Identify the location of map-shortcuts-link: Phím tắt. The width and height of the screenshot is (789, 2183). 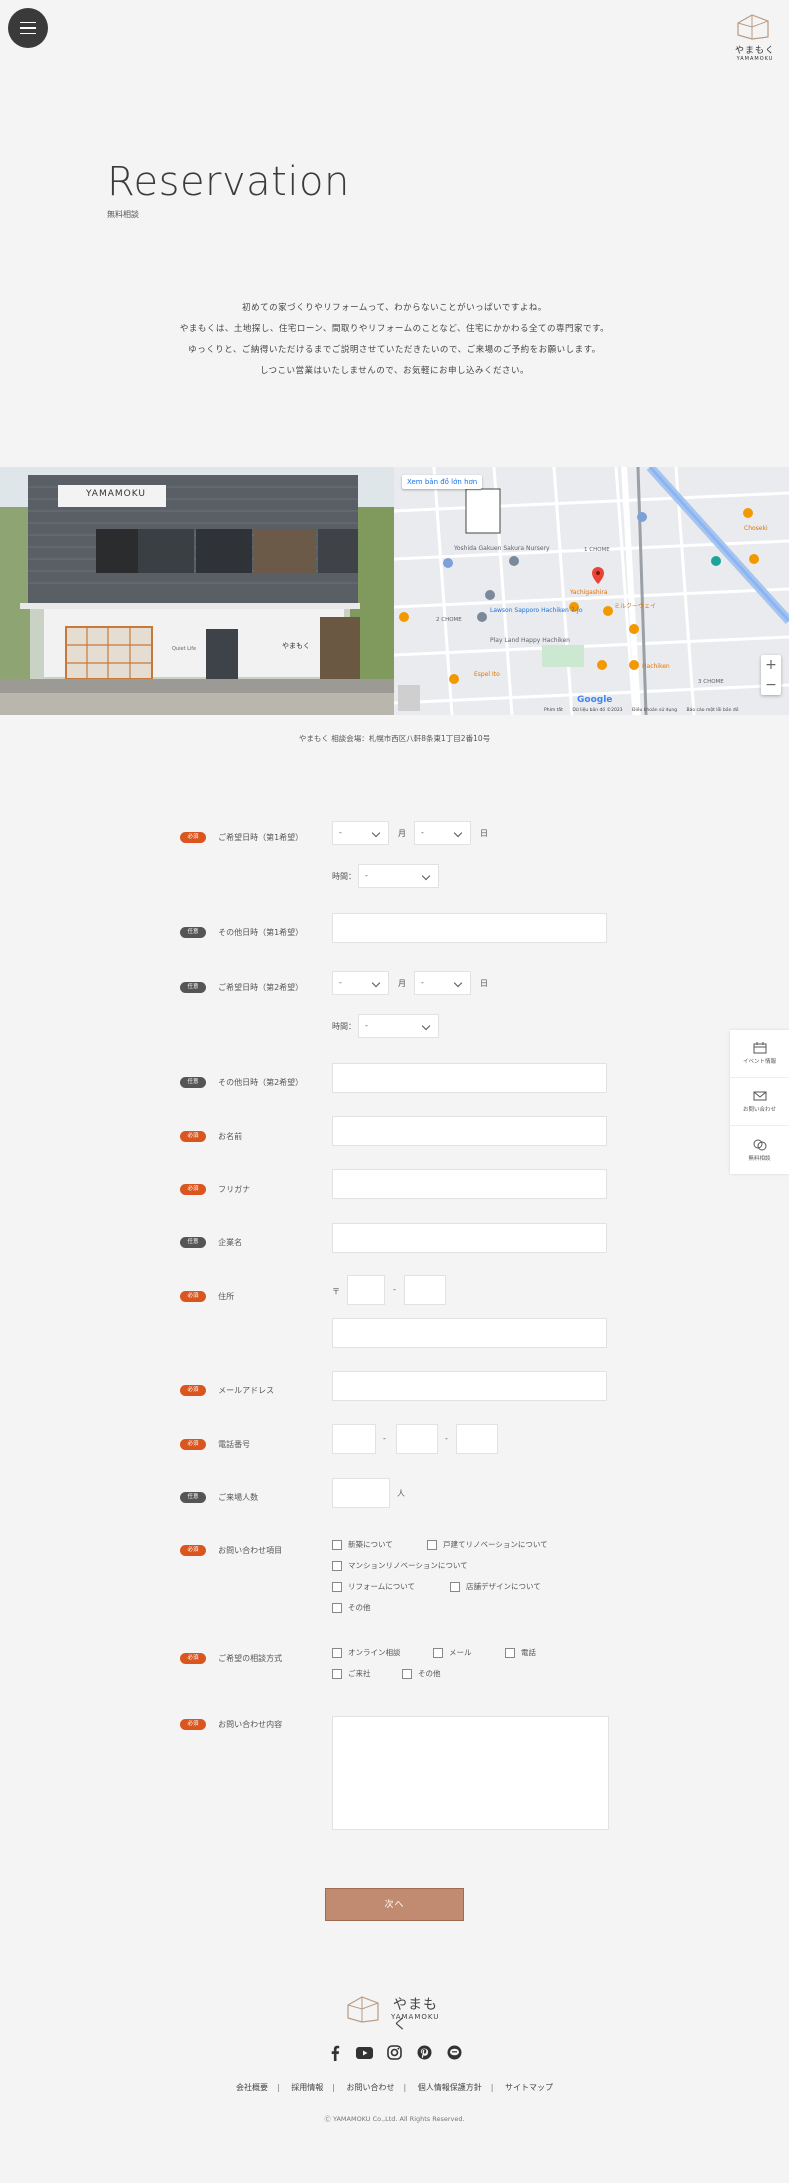
(553, 710).